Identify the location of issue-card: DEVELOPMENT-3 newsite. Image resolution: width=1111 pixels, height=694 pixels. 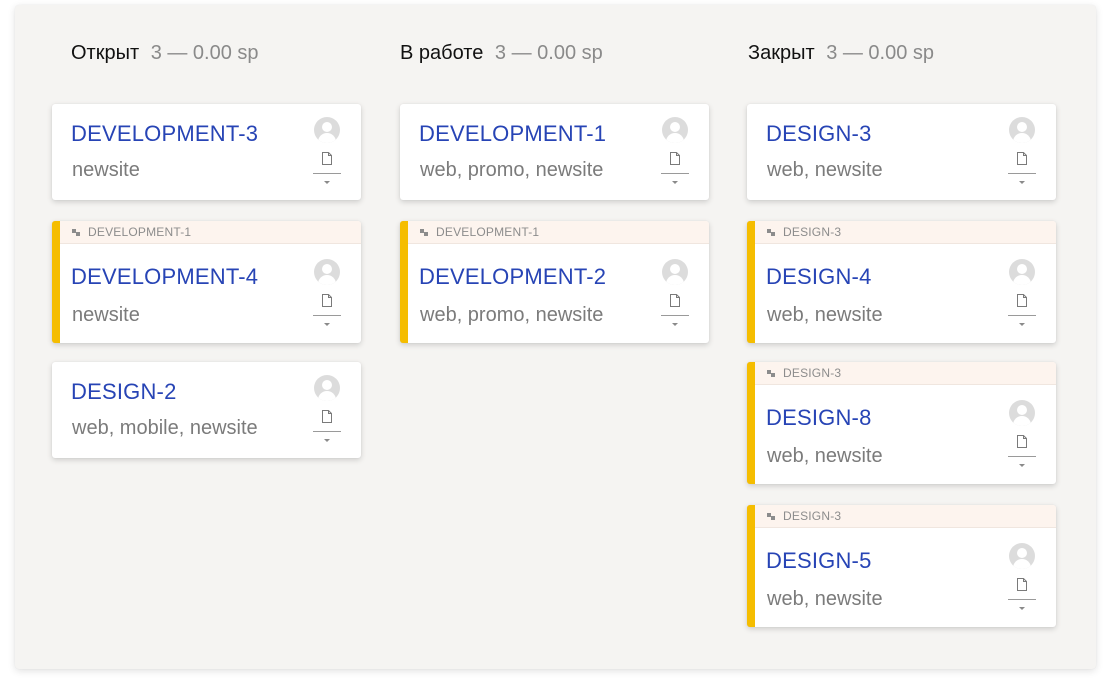
(206, 152).